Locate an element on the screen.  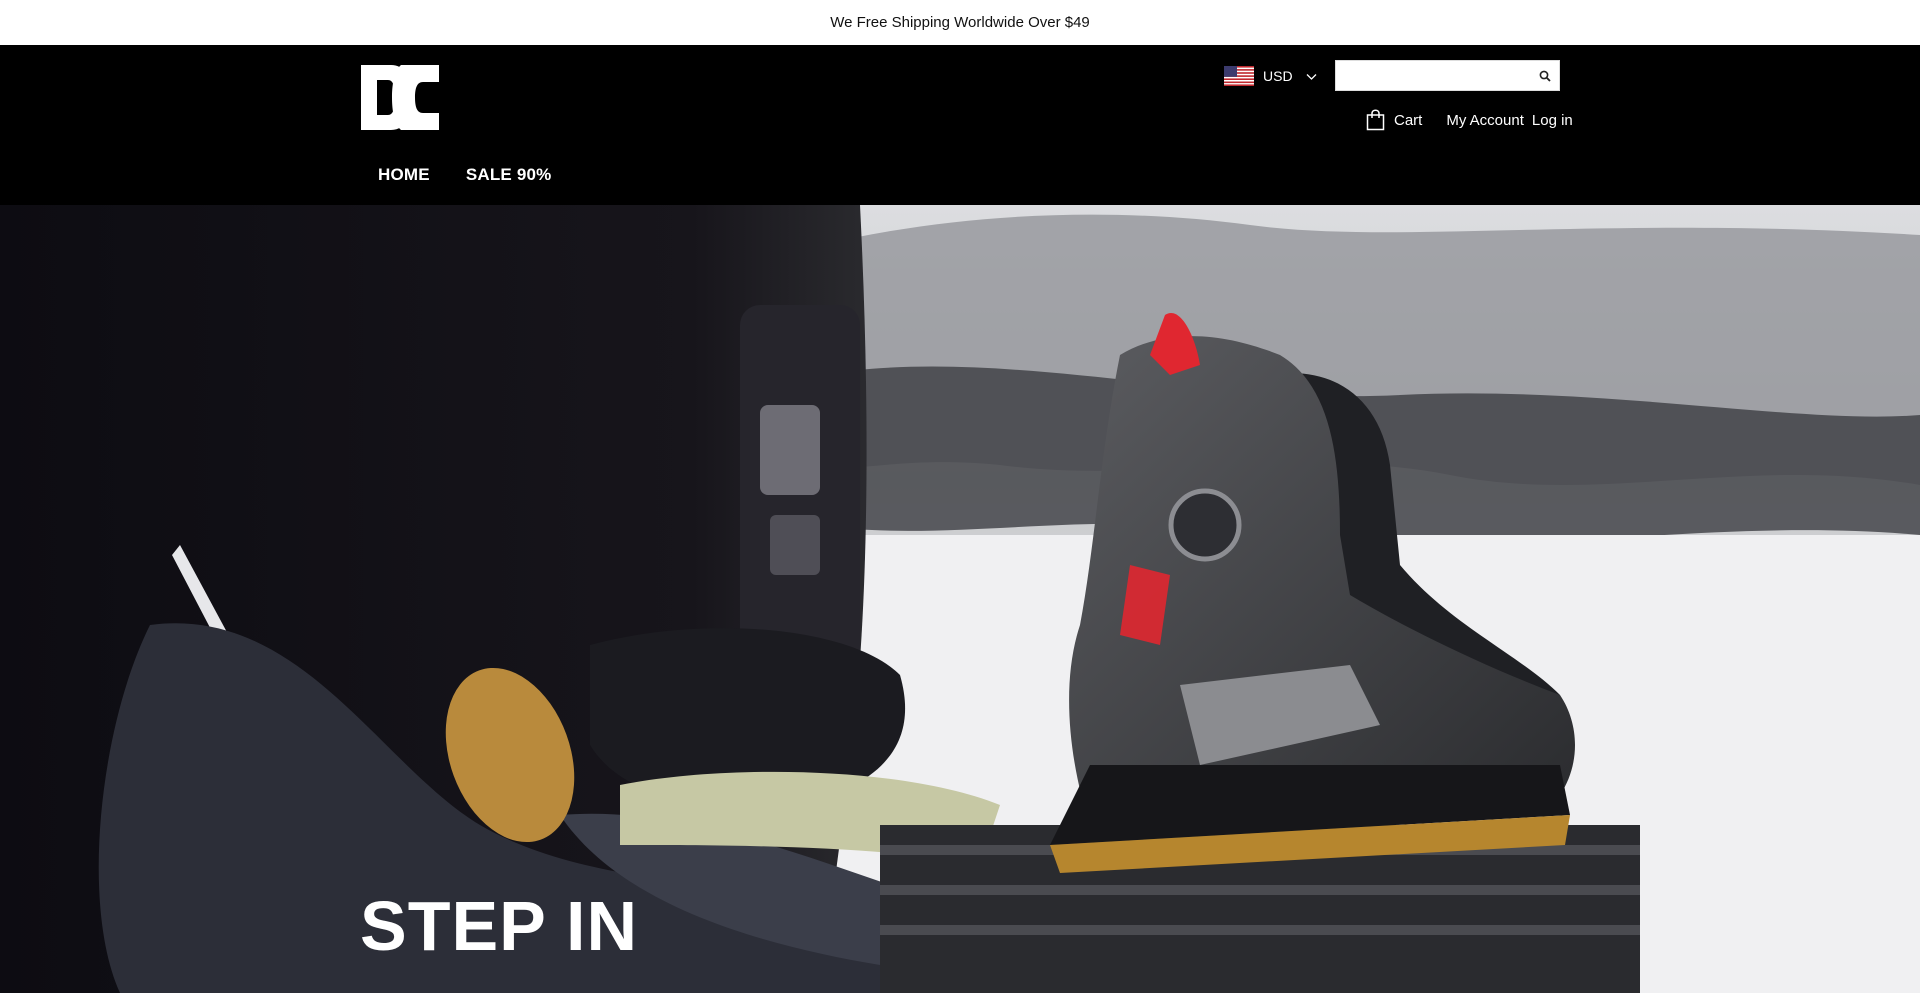
us-flag-icon is located at coordinates (1239, 76).